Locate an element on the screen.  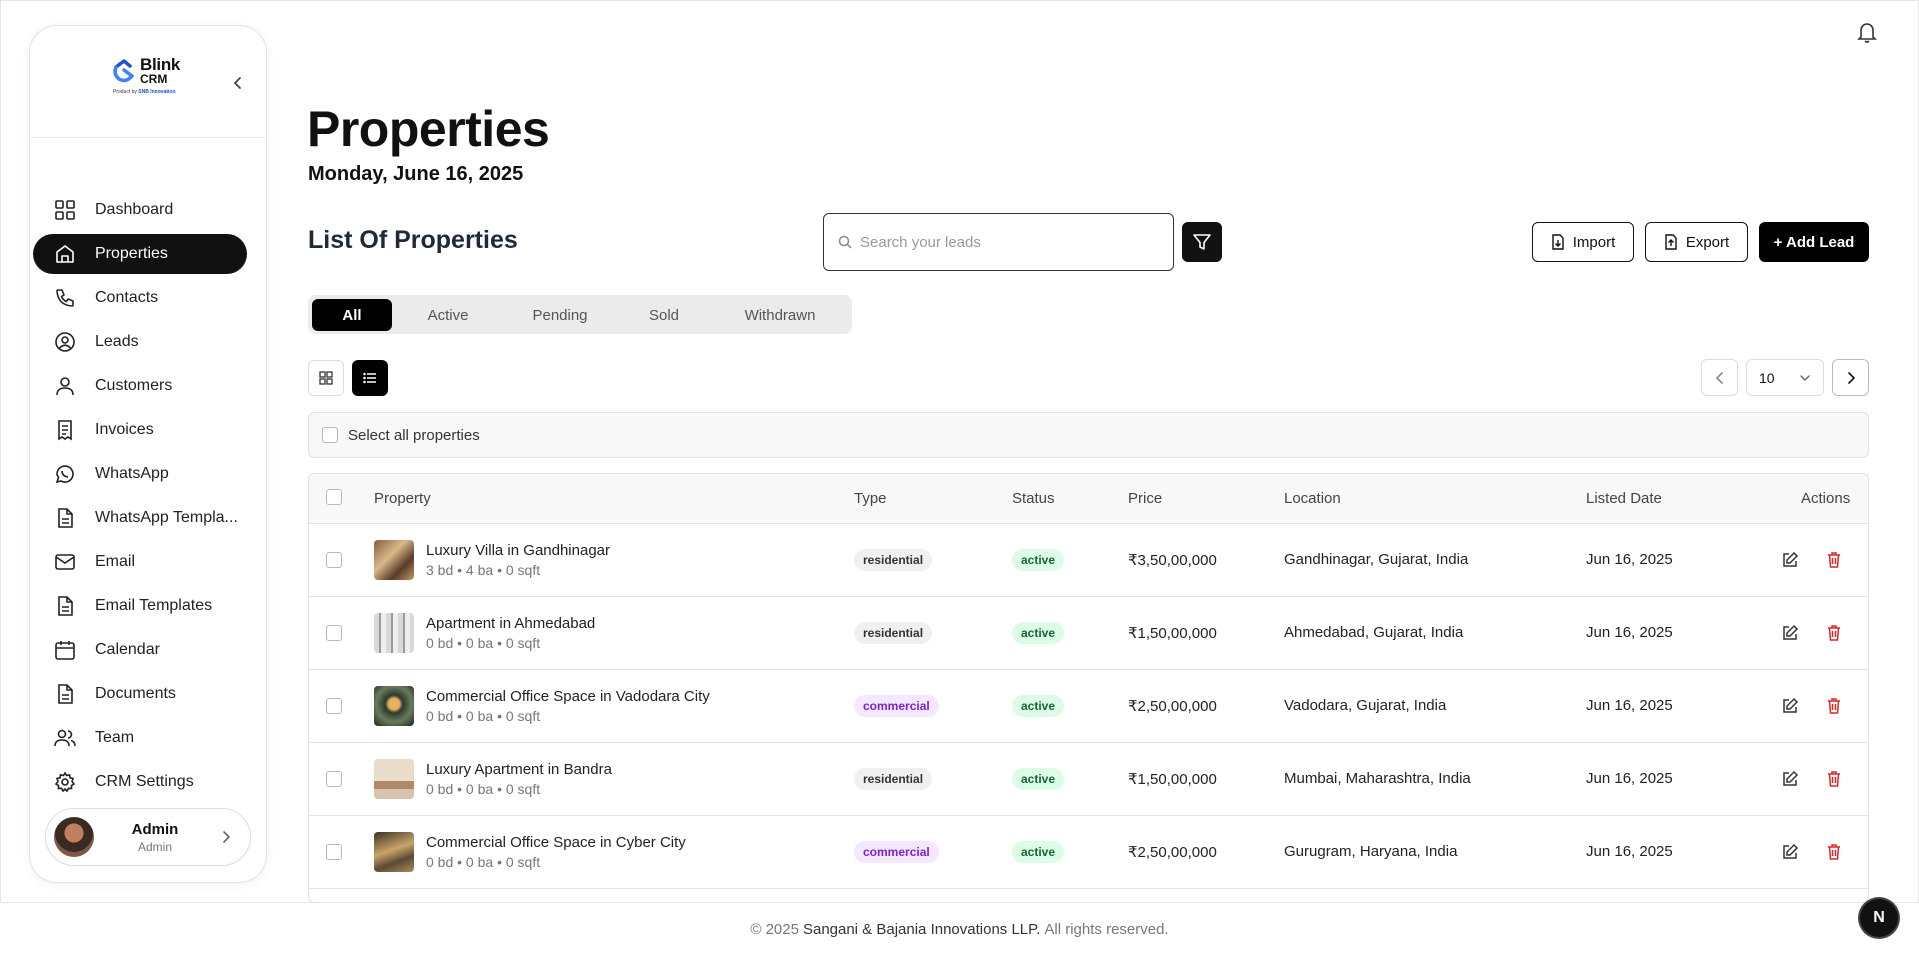
column-header-status: Status is located at coordinates (1033, 498).